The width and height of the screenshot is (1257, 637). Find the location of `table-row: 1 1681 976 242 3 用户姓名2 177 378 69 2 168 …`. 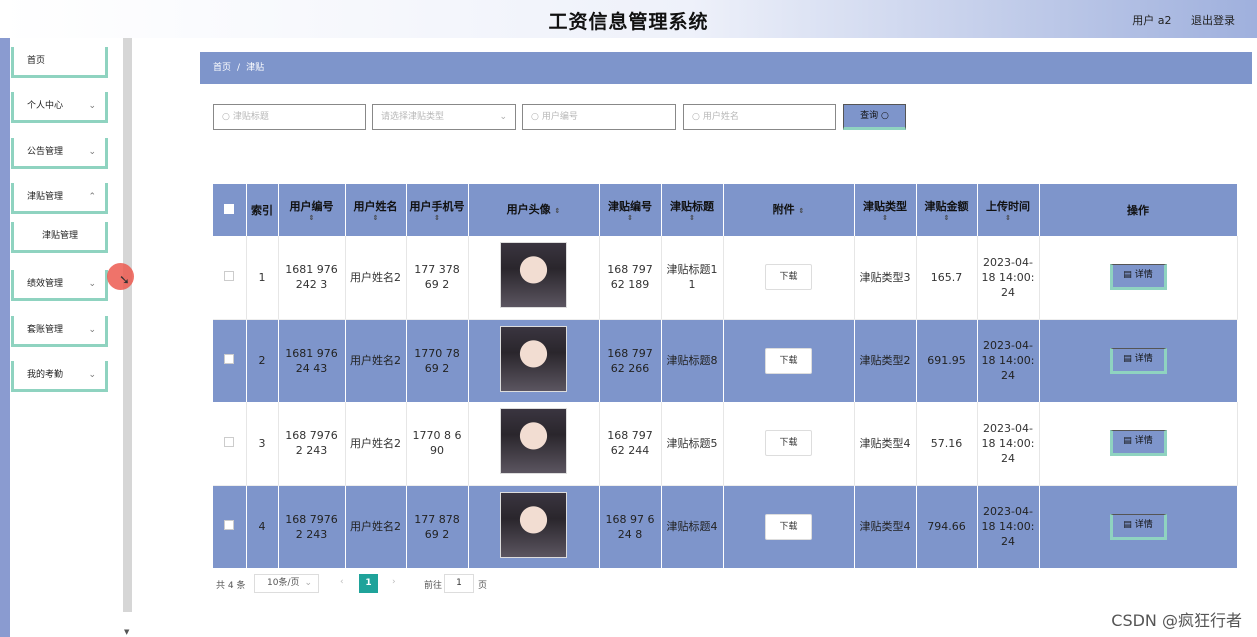

table-row: 1 1681 976 242 3 用户姓名2 177 378 69 2 168 … is located at coordinates (725, 278).